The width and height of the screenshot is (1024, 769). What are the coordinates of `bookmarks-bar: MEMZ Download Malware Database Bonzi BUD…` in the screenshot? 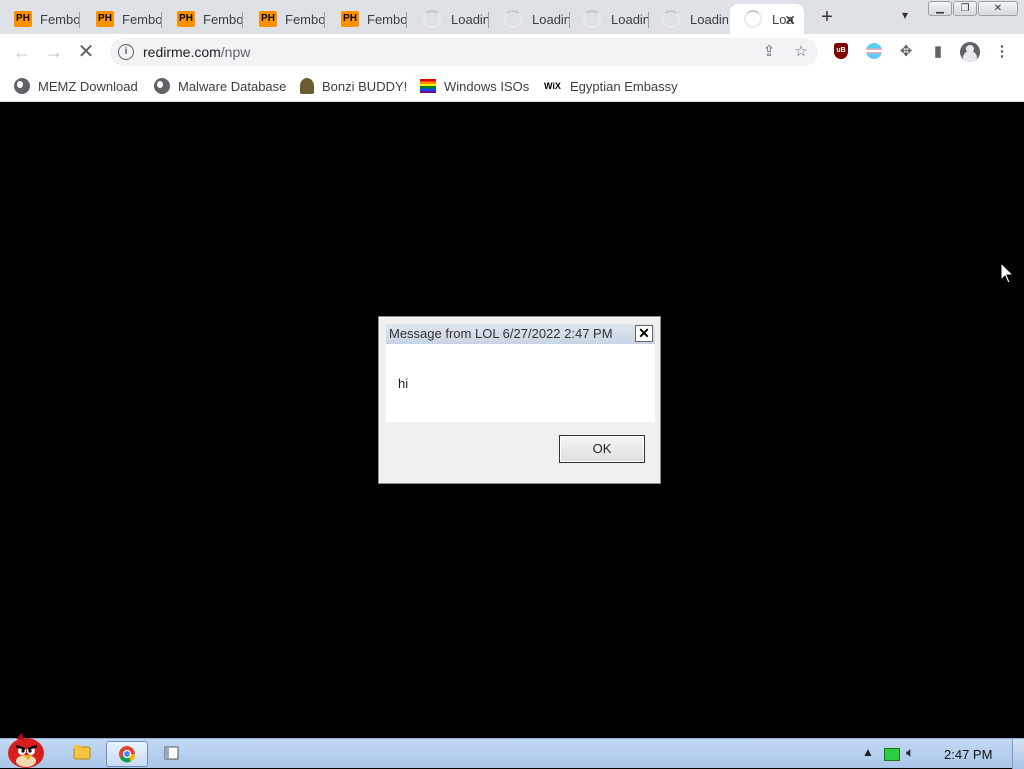 It's located at (512, 86).